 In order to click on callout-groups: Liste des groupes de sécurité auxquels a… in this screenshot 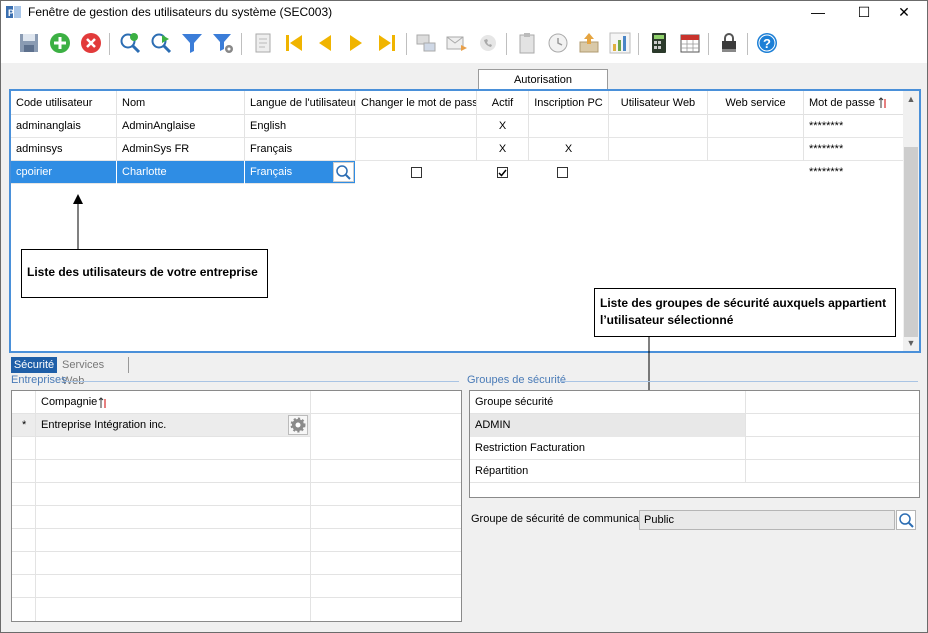, I will do `click(745, 312)`.